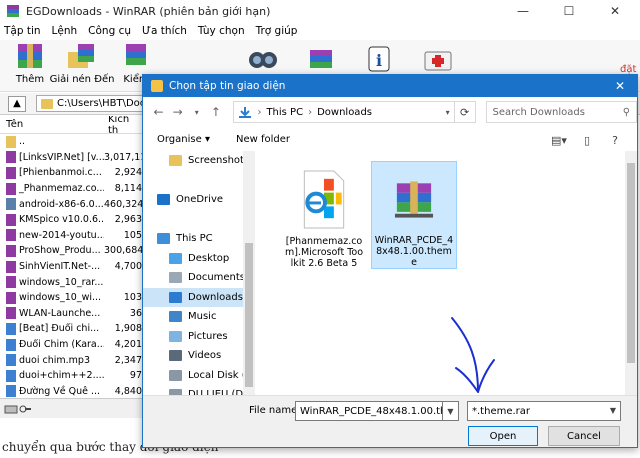 This screenshot has width=640, height=458. Describe the element at coordinates (17, 103) in the screenshot. I see `up-folder-button: ▲` at that location.